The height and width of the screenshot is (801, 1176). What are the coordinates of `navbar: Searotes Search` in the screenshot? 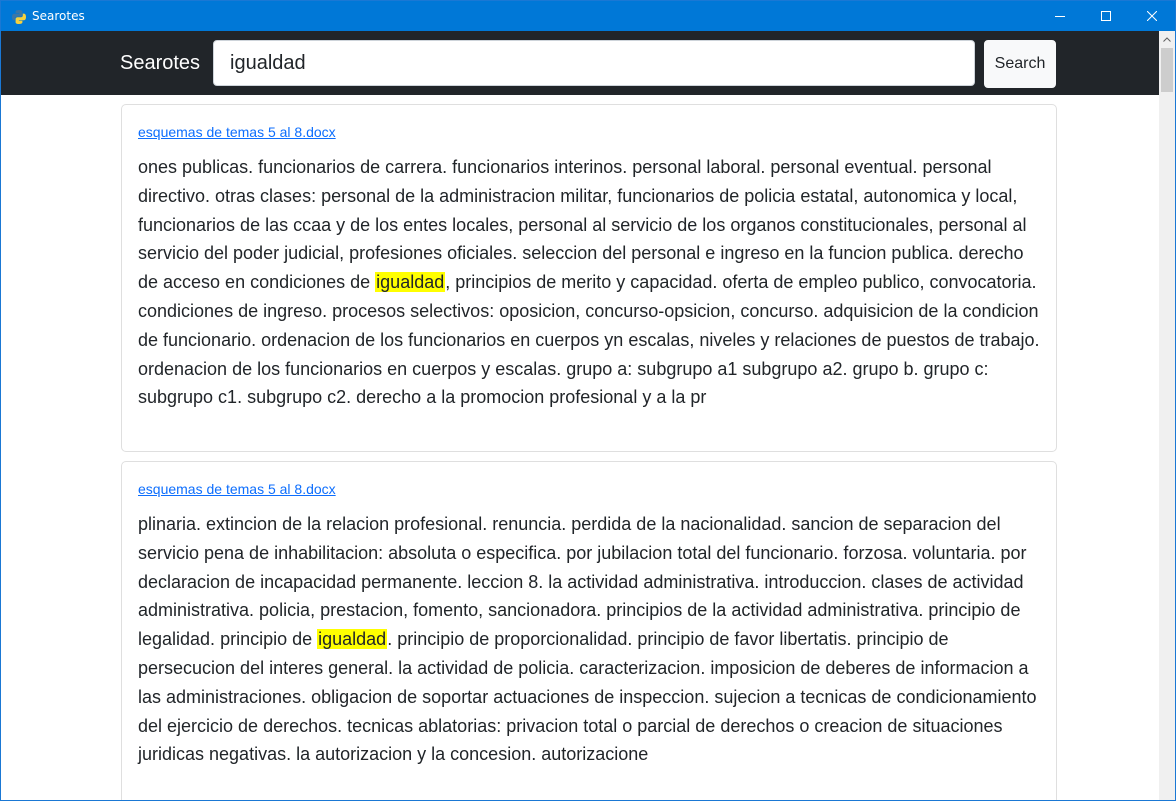 It's located at (580, 63).